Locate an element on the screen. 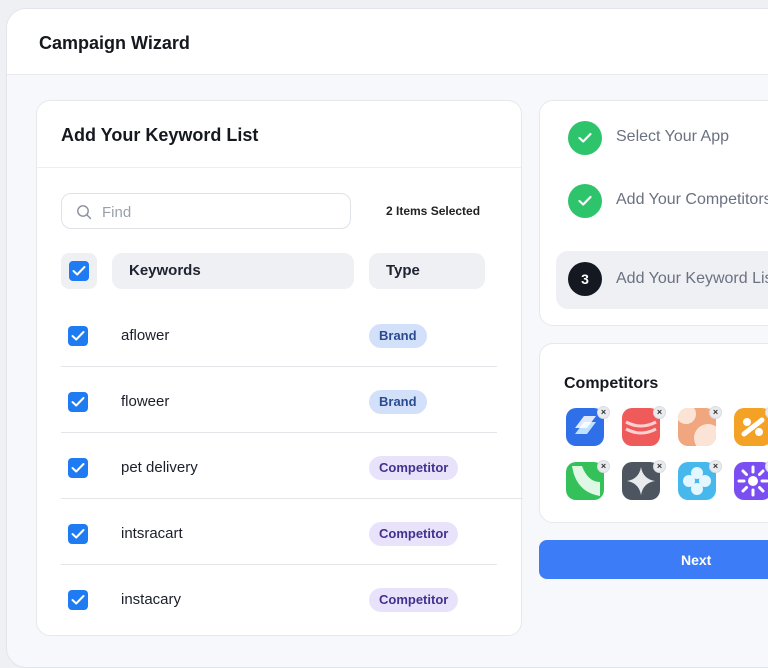  competitors-card: Competitors × × × × × × × is located at coordinates (653, 433).